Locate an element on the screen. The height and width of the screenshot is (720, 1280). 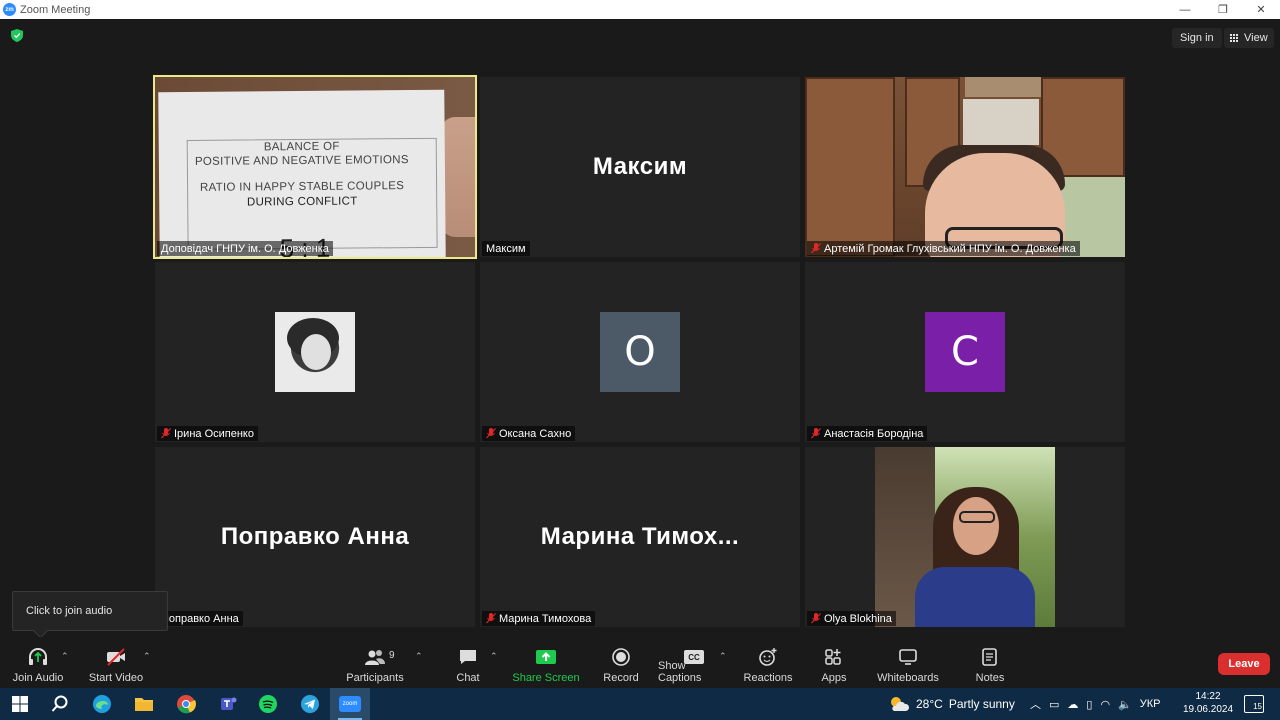
participant-name: Olya Blokhina is located at coordinates (851, 618).